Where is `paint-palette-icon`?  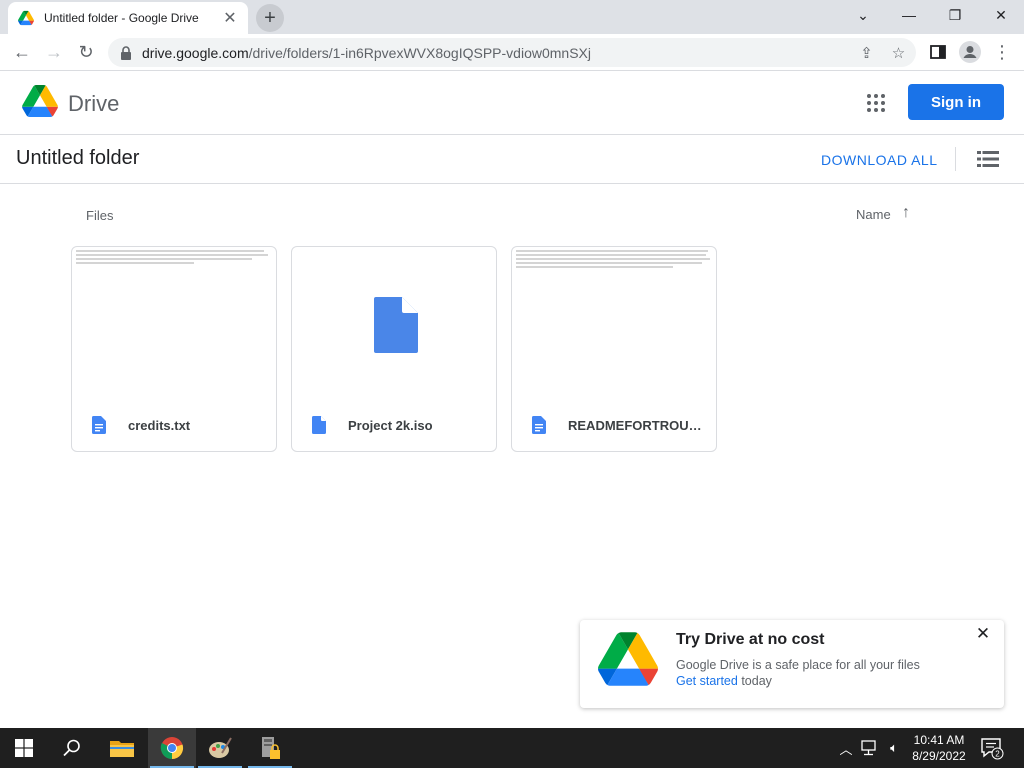 paint-palette-icon is located at coordinates (220, 747).